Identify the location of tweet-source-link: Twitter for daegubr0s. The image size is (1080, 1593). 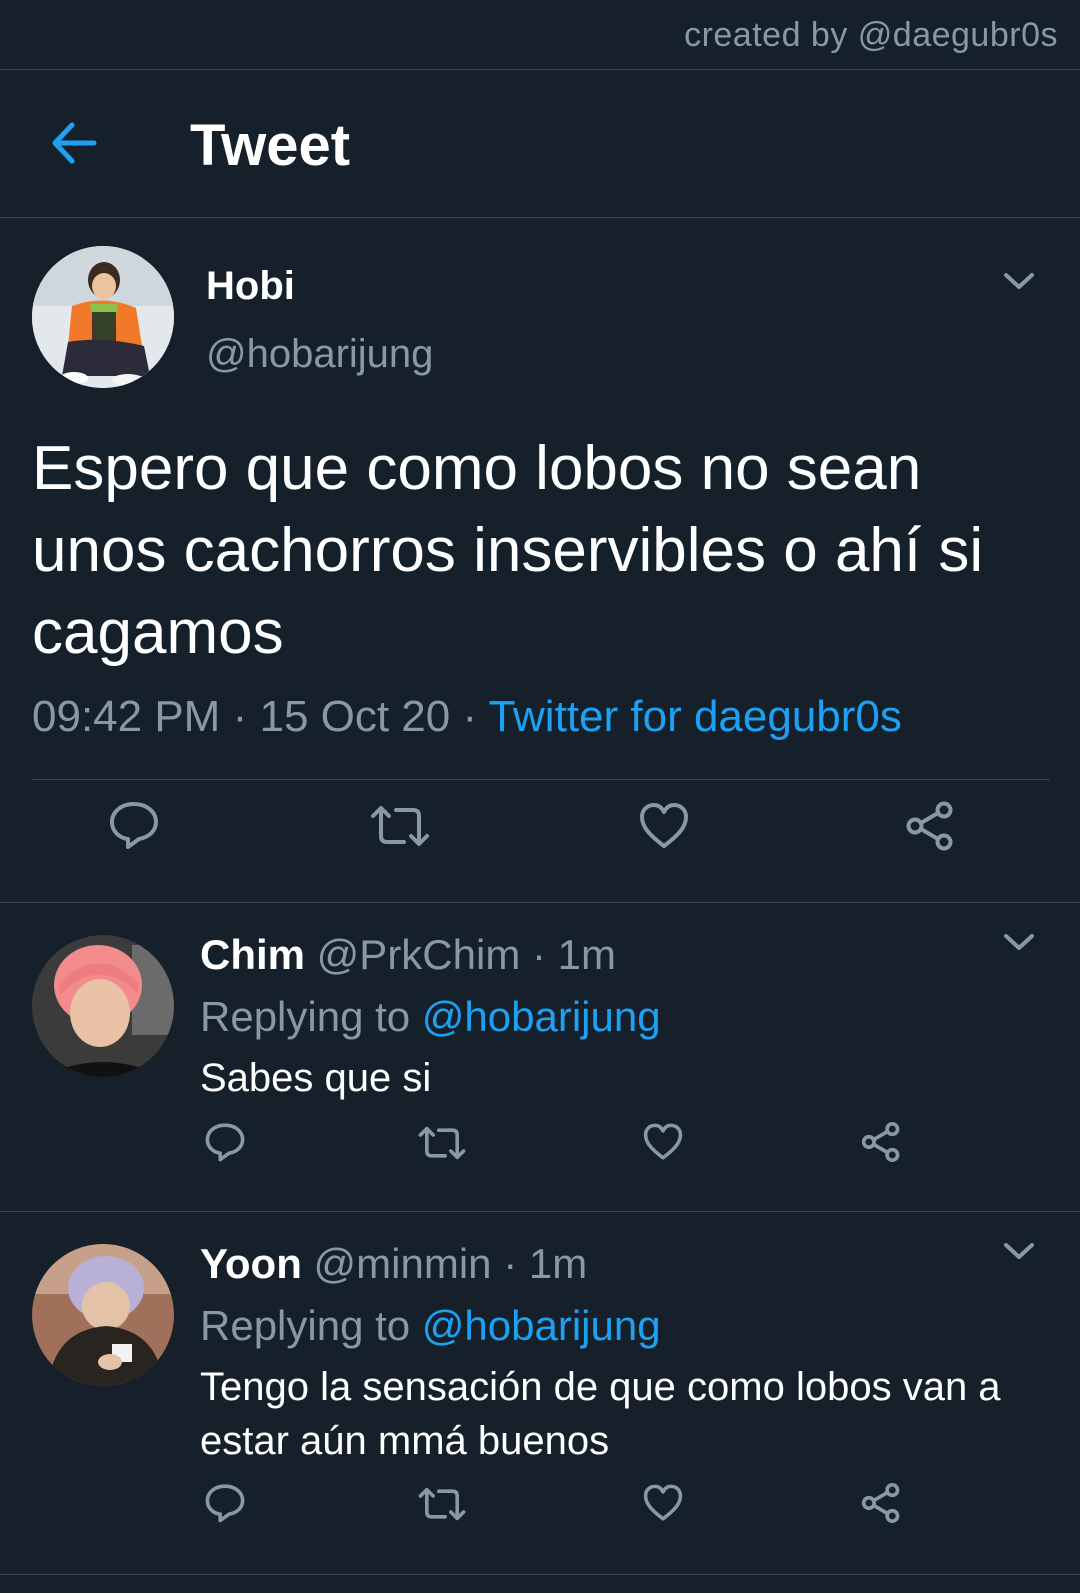
(695, 716).